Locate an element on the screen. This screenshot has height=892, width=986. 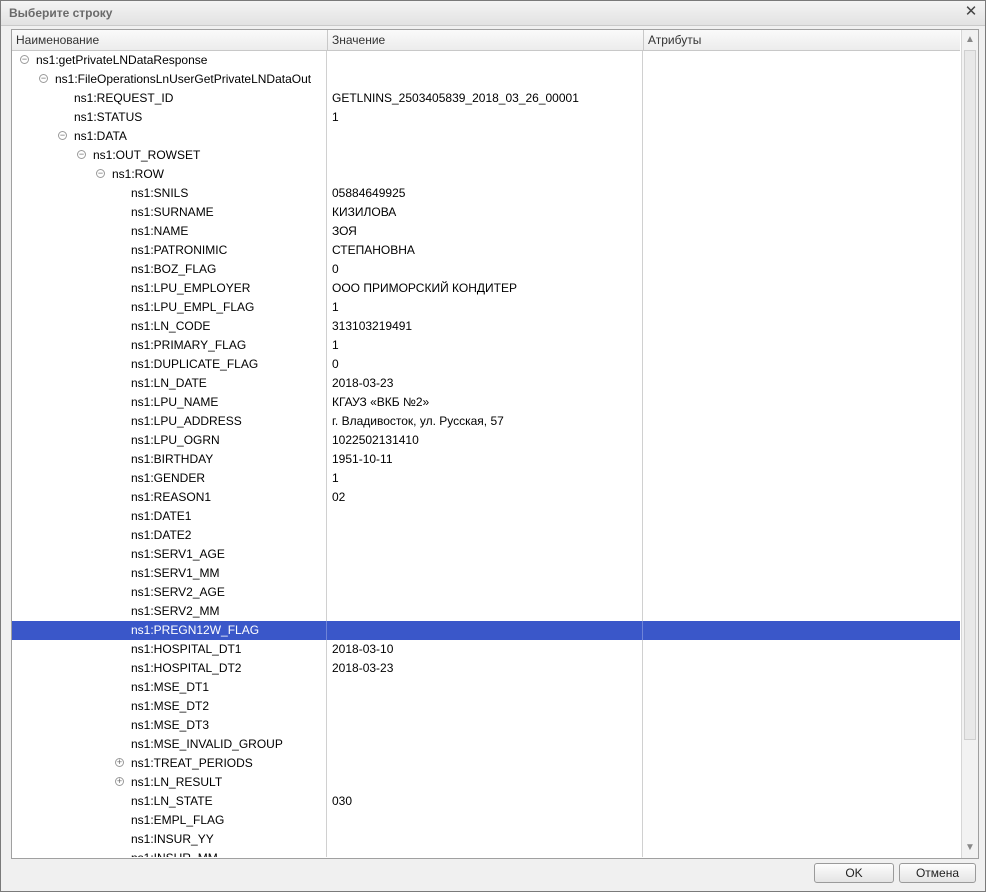
table-row: ns1:PREGN12W_FLAG is located at coordinates (486, 630).